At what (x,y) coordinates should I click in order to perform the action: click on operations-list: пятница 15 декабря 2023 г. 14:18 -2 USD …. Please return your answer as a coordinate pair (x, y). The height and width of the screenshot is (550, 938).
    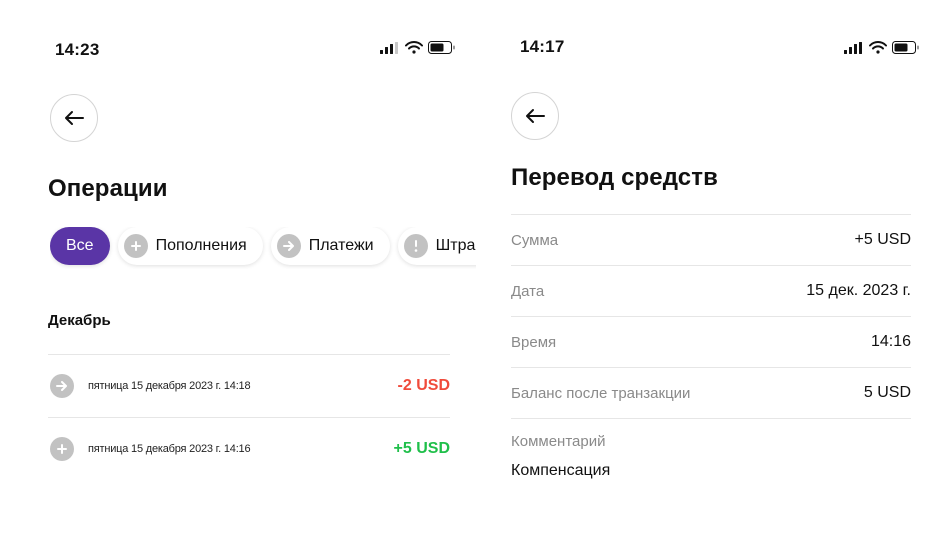
    Looking at the image, I should click on (249, 417).